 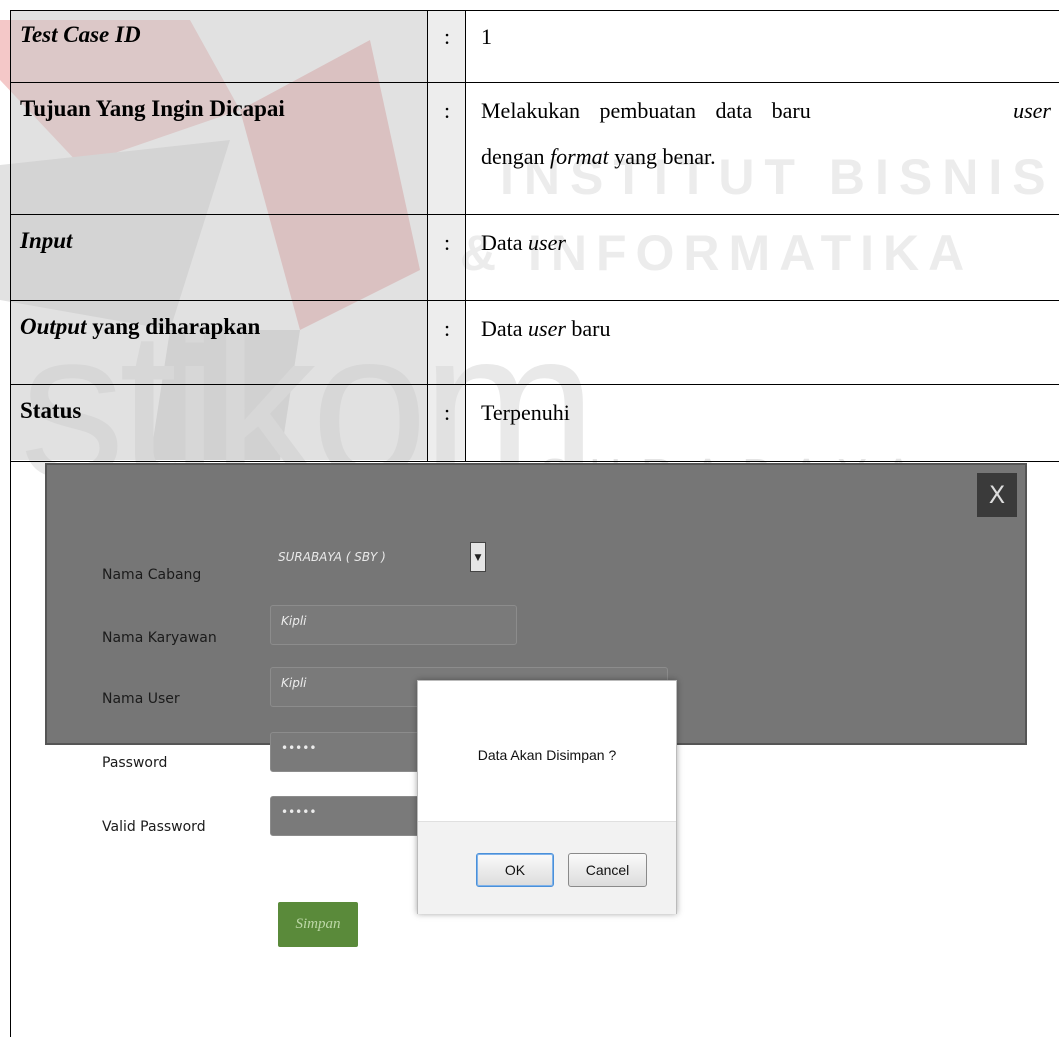 I want to click on value-status: Terpenuhi, so click(x=525, y=412).